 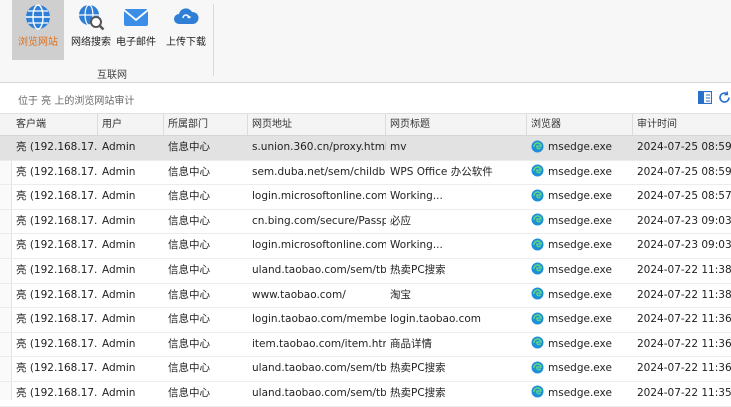 I want to click on column-header-user: 用户, so click(x=131, y=124).